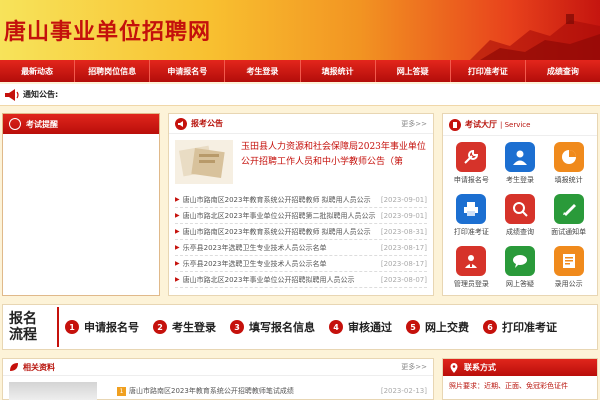 Image resolution: width=600 pixels, height=400 pixels. I want to click on step-number: 2, so click(160, 327).